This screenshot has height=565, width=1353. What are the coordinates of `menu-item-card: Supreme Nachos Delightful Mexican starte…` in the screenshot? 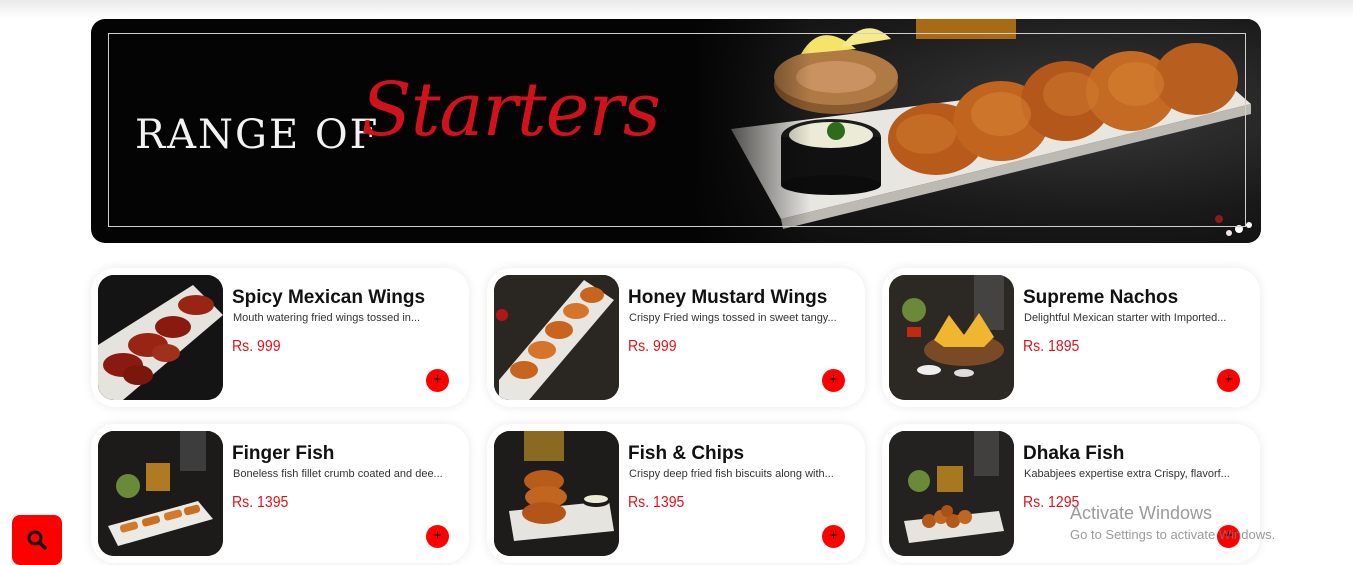 It's located at (1071, 337).